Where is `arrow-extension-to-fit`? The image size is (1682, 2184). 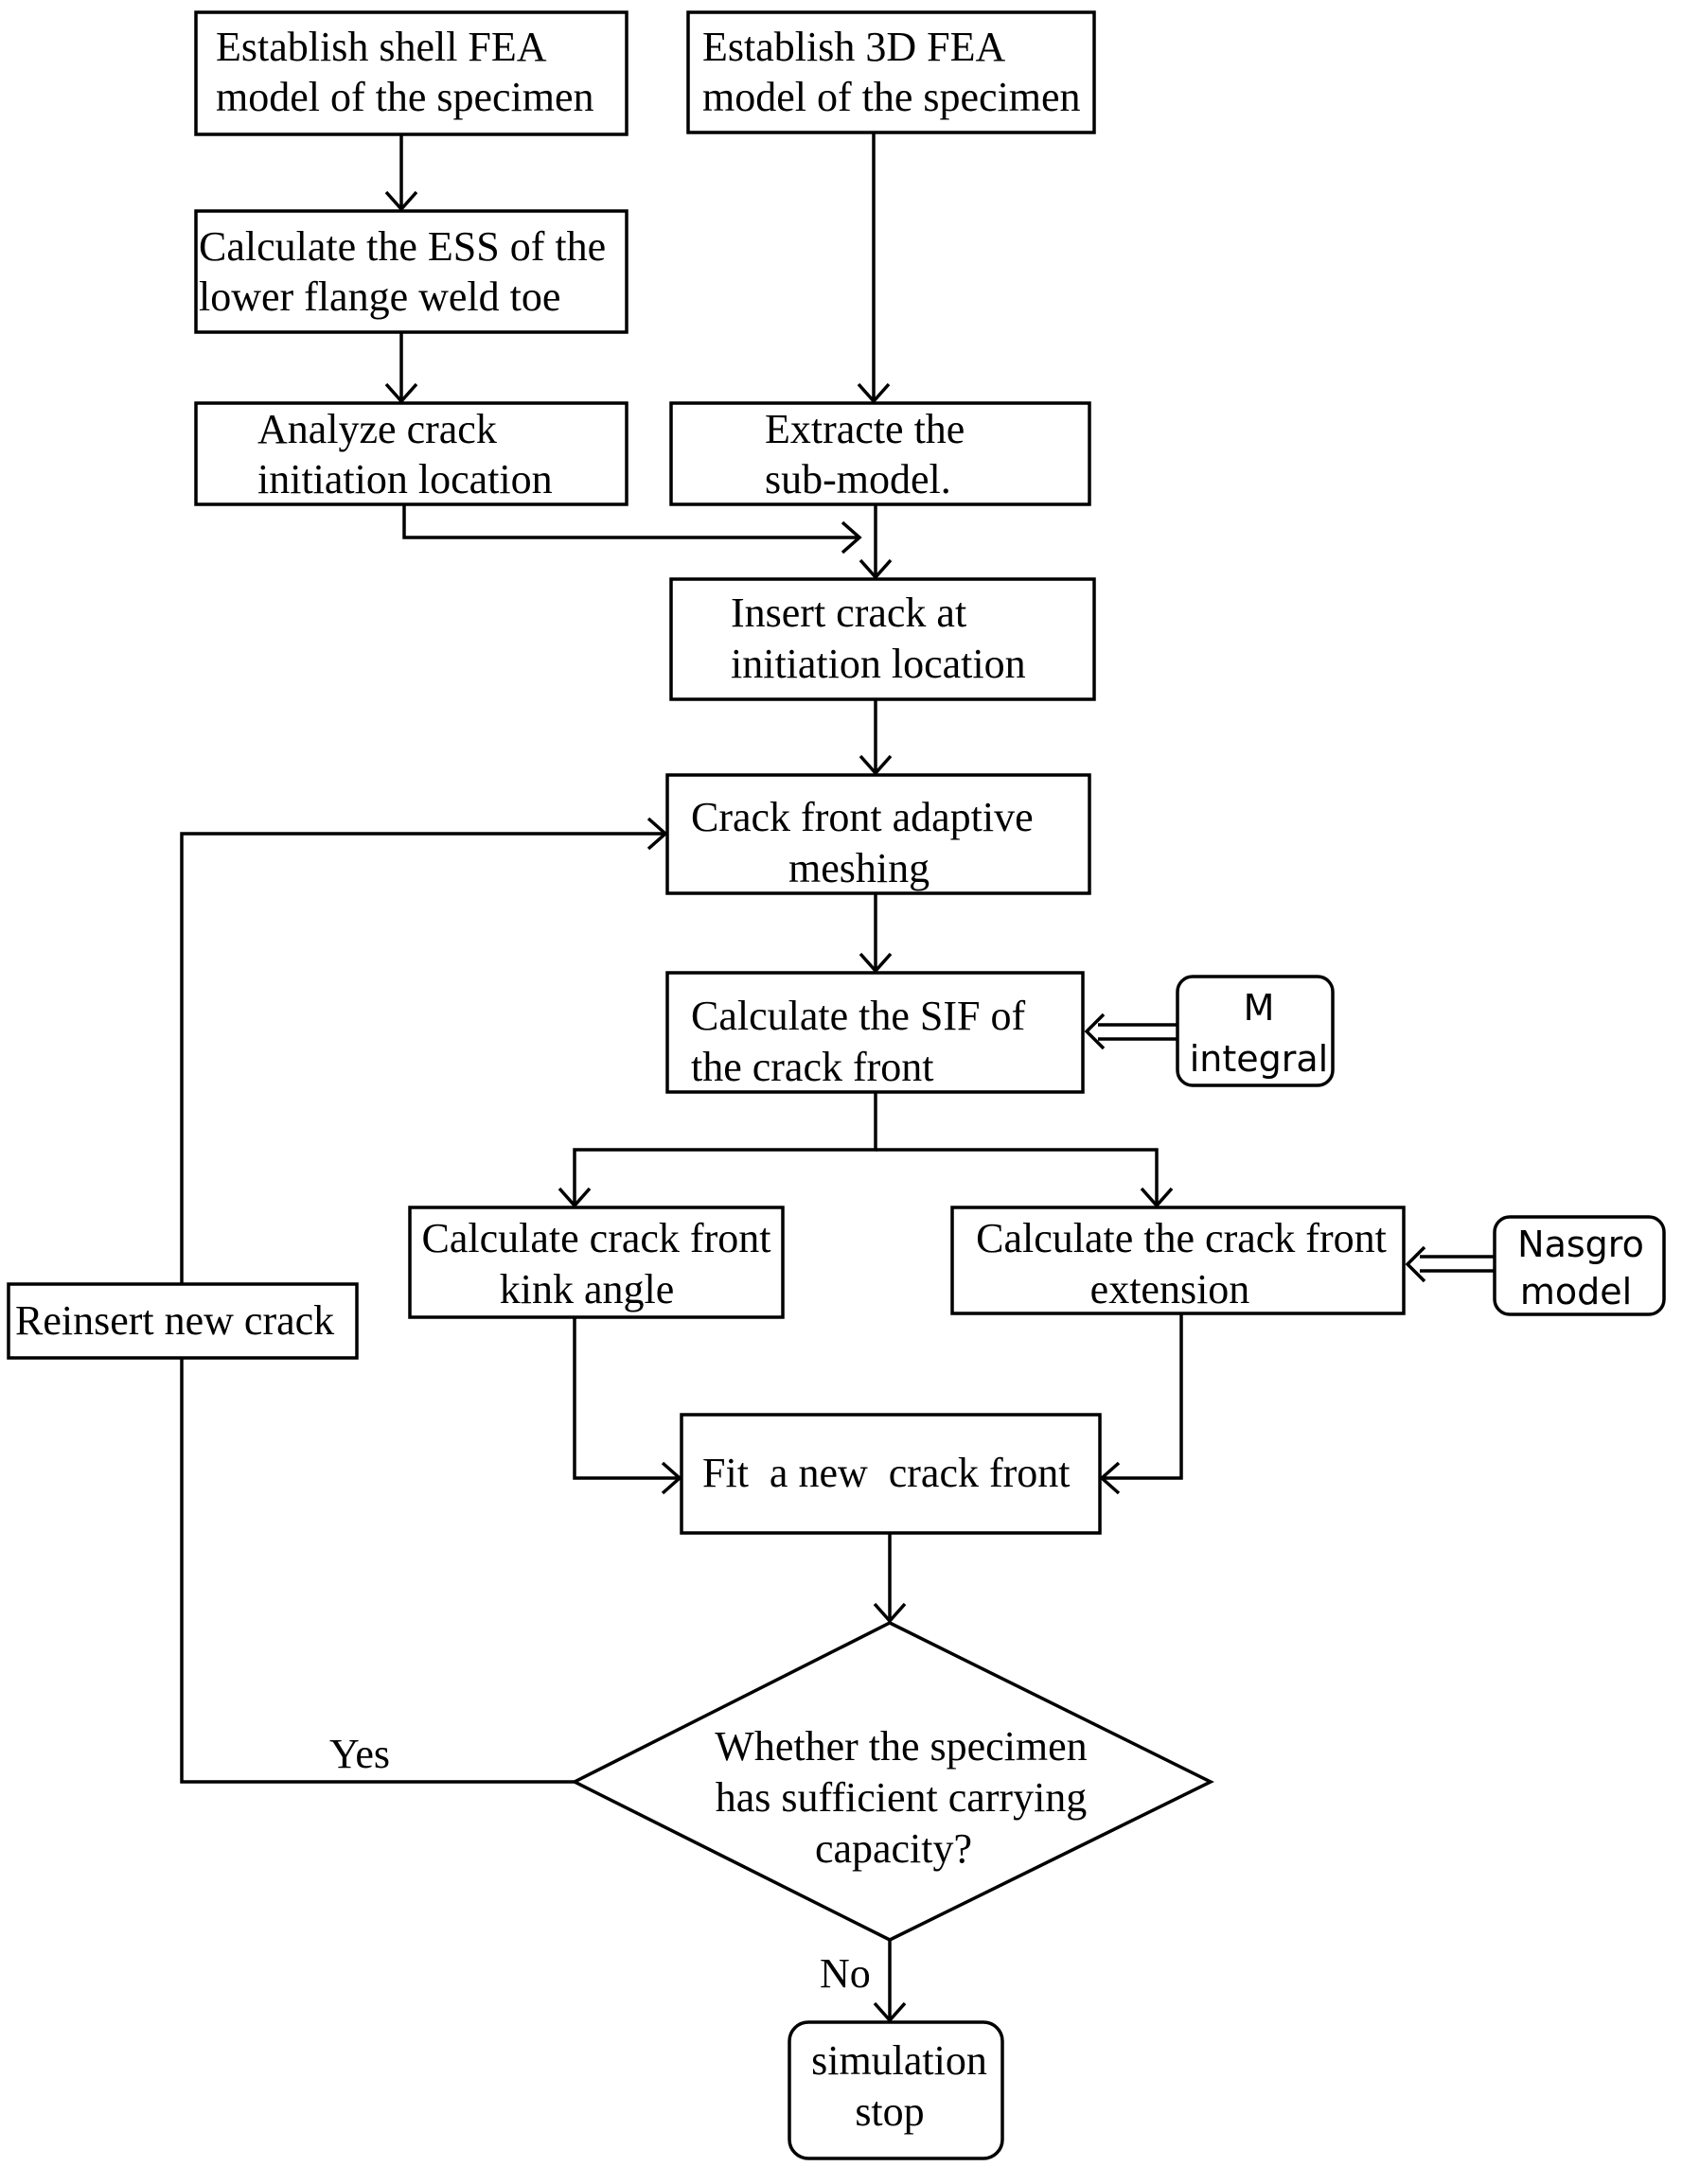
arrow-extension-to-fit is located at coordinates (1141, 1404).